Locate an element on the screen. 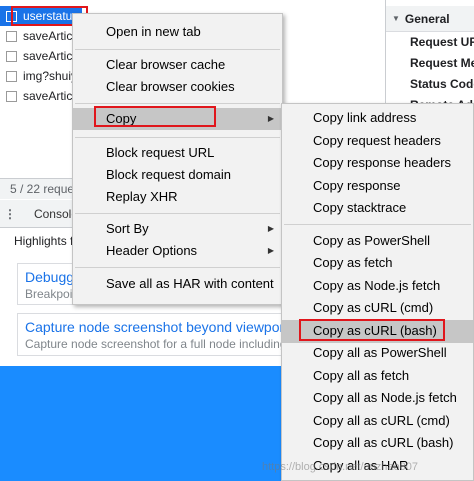 Image resolution: width=474 pixels, height=481 pixels. menu-item-copy-as-curl-cmd: Copy as cURL (cmd) is located at coordinates (377, 308).